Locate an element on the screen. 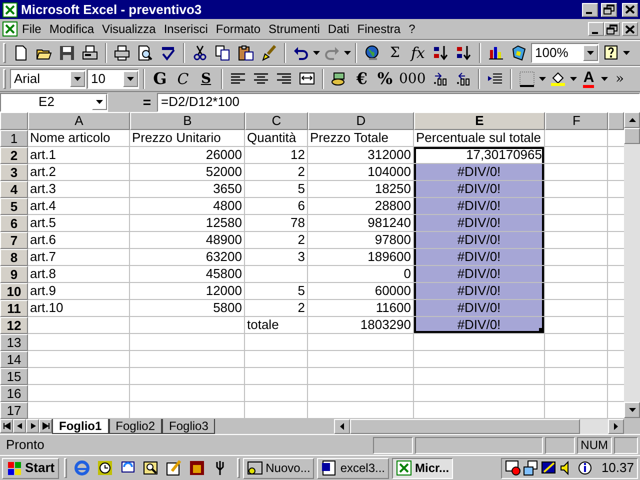  media-player-icon is located at coordinates (196, 468).